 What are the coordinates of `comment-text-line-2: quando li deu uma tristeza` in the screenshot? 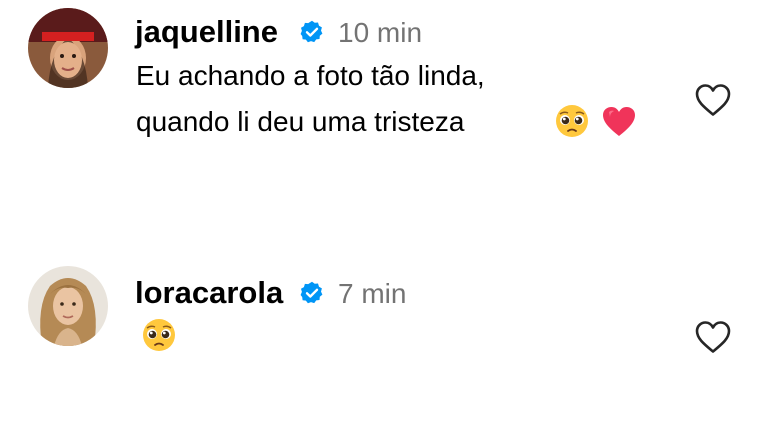 It's located at (300, 121).